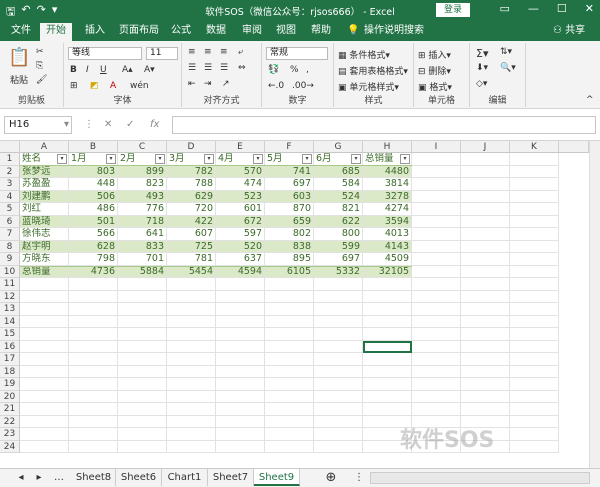  What do you see at coordinates (44, 147) in the screenshot?
I see `column-header-a: A` at bounding box center [44, 147].